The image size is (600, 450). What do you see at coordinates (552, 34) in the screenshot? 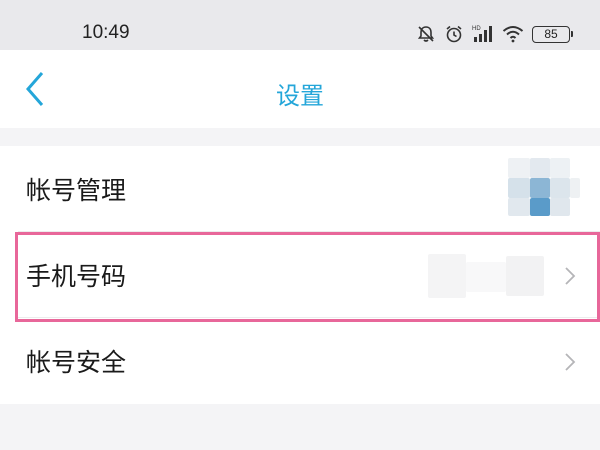
I see `battery-indicator: 85` at bounding box center [552, 34].